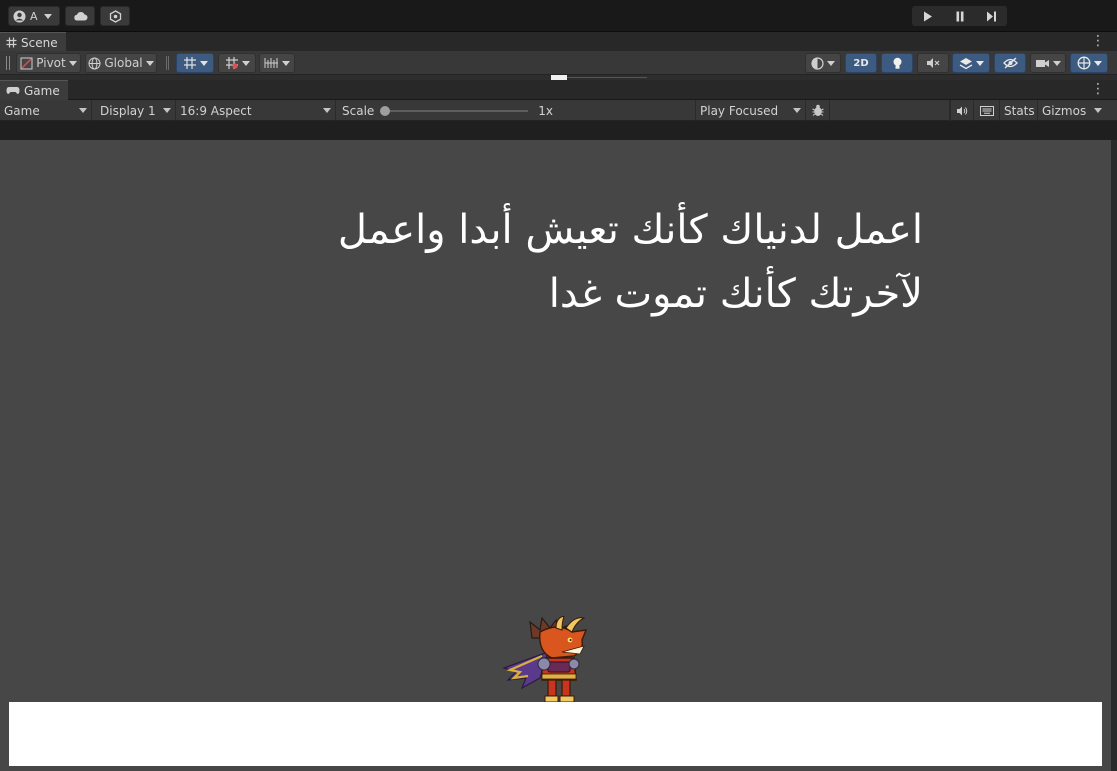 The height and width of the screenshot is (771, 1117). I want to click on toolbar-spacer, so click(890, 110).